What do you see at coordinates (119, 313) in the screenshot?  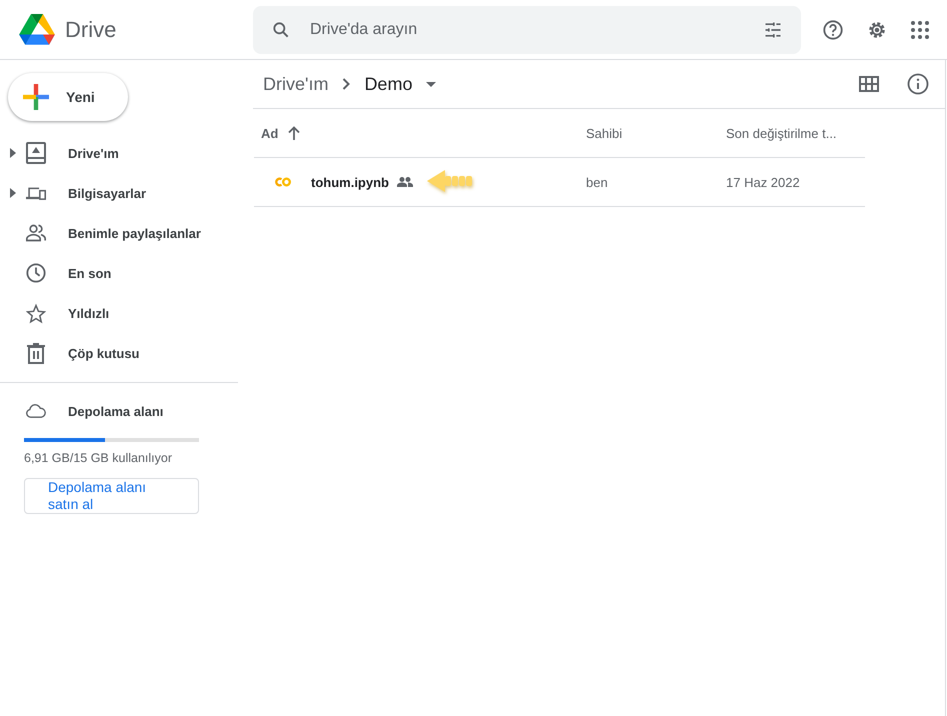 I see `sidebar-item: Yıldızlı` at bounding box center [119, 313].